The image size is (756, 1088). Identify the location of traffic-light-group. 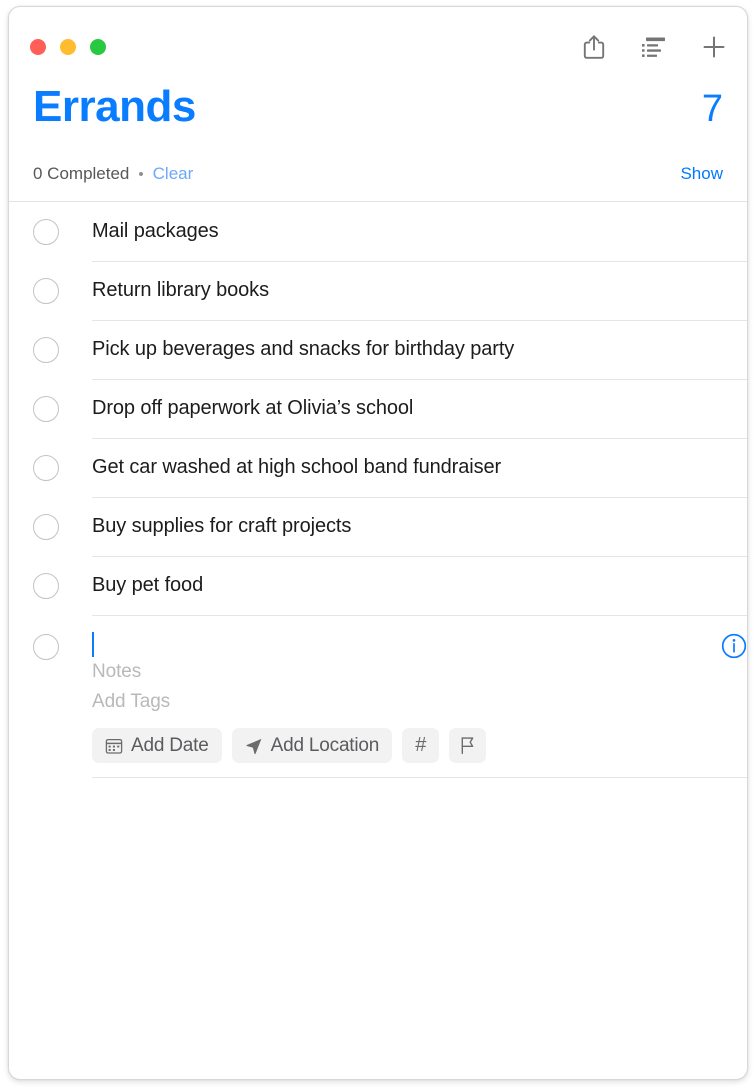
(68, 47).